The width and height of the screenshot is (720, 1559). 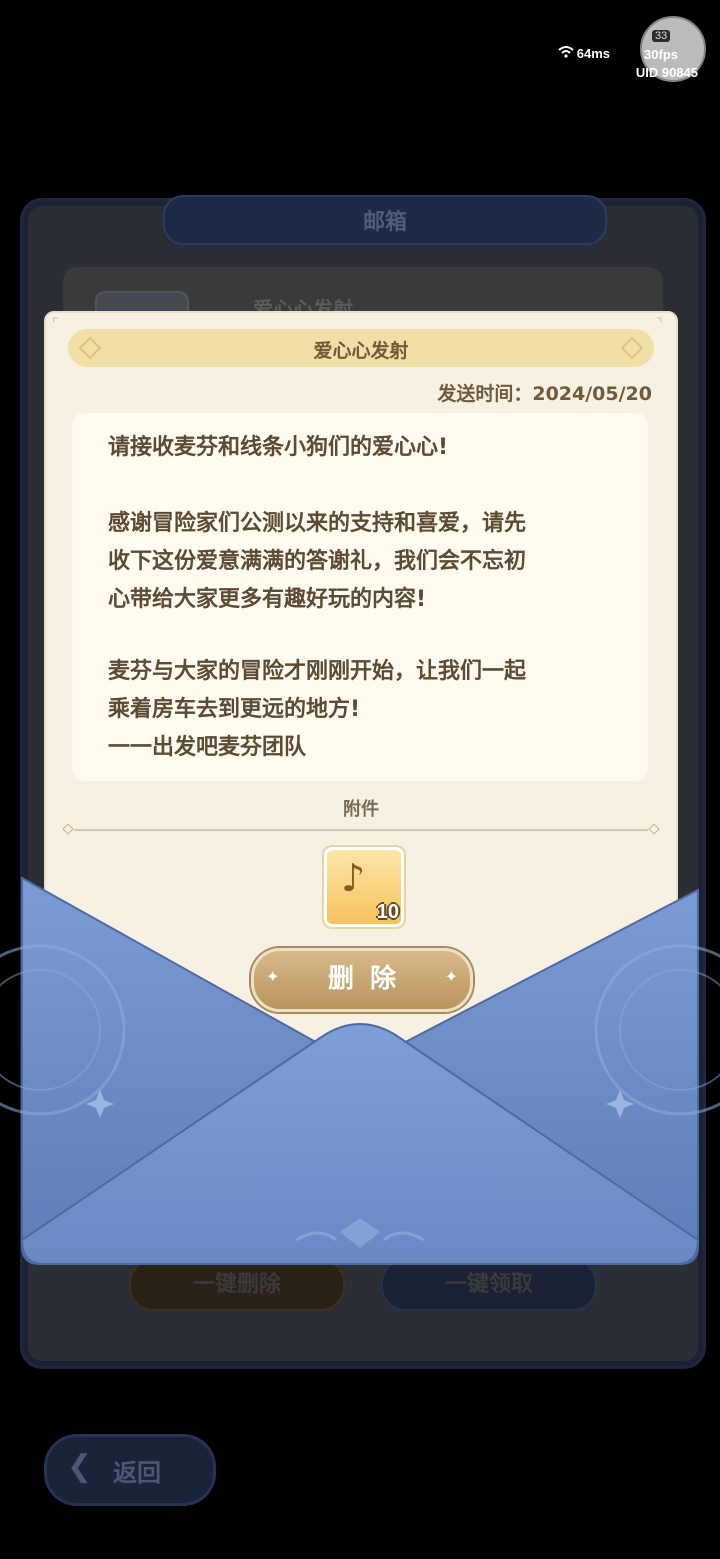 I want to click on player-uid: UID 90845, so click(x=666, y=72).